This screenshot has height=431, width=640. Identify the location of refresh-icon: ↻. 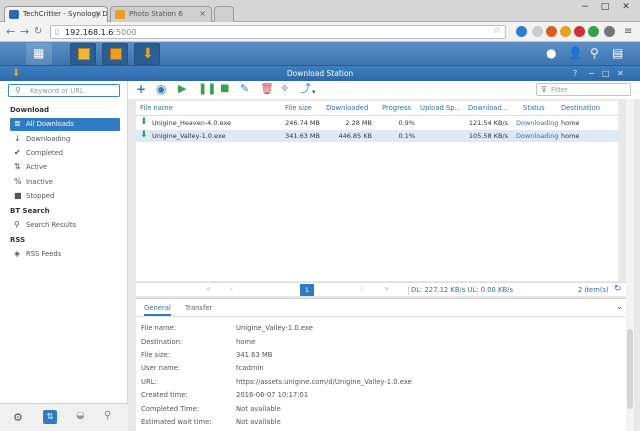
(618, 289).